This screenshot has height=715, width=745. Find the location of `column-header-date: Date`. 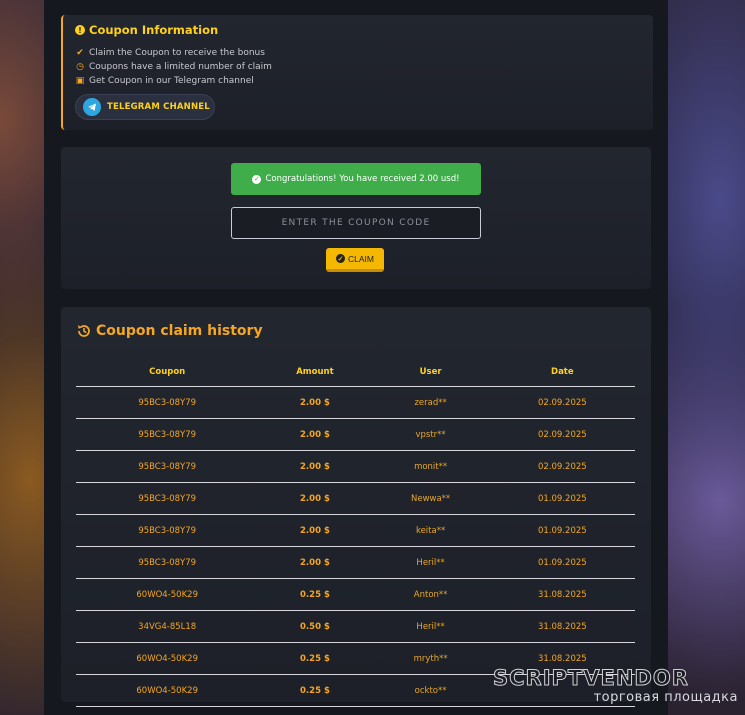

column-header-date: Date is located at coordinates (562, 372).